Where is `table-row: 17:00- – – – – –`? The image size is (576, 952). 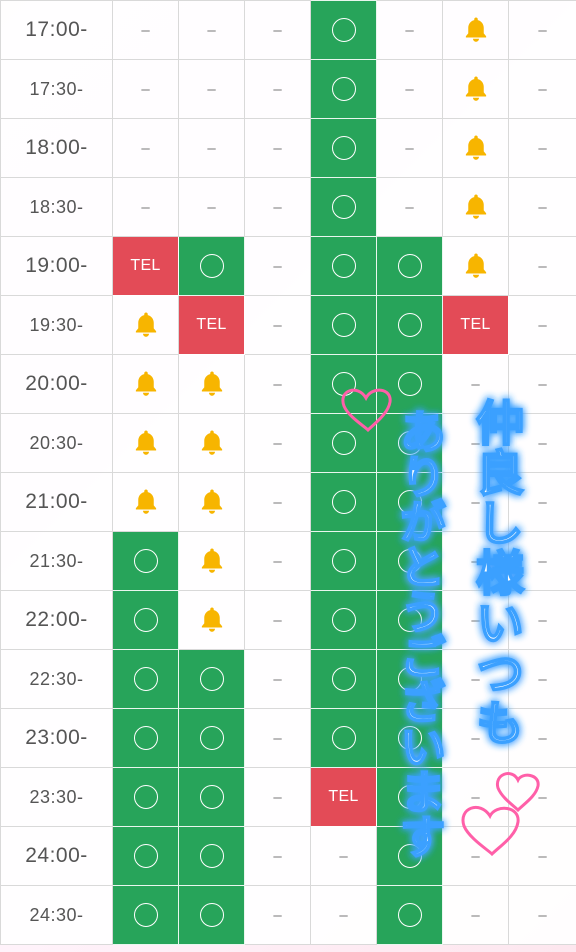 table-row: 17:00- – – – – – is located at coordinates (288, 30).